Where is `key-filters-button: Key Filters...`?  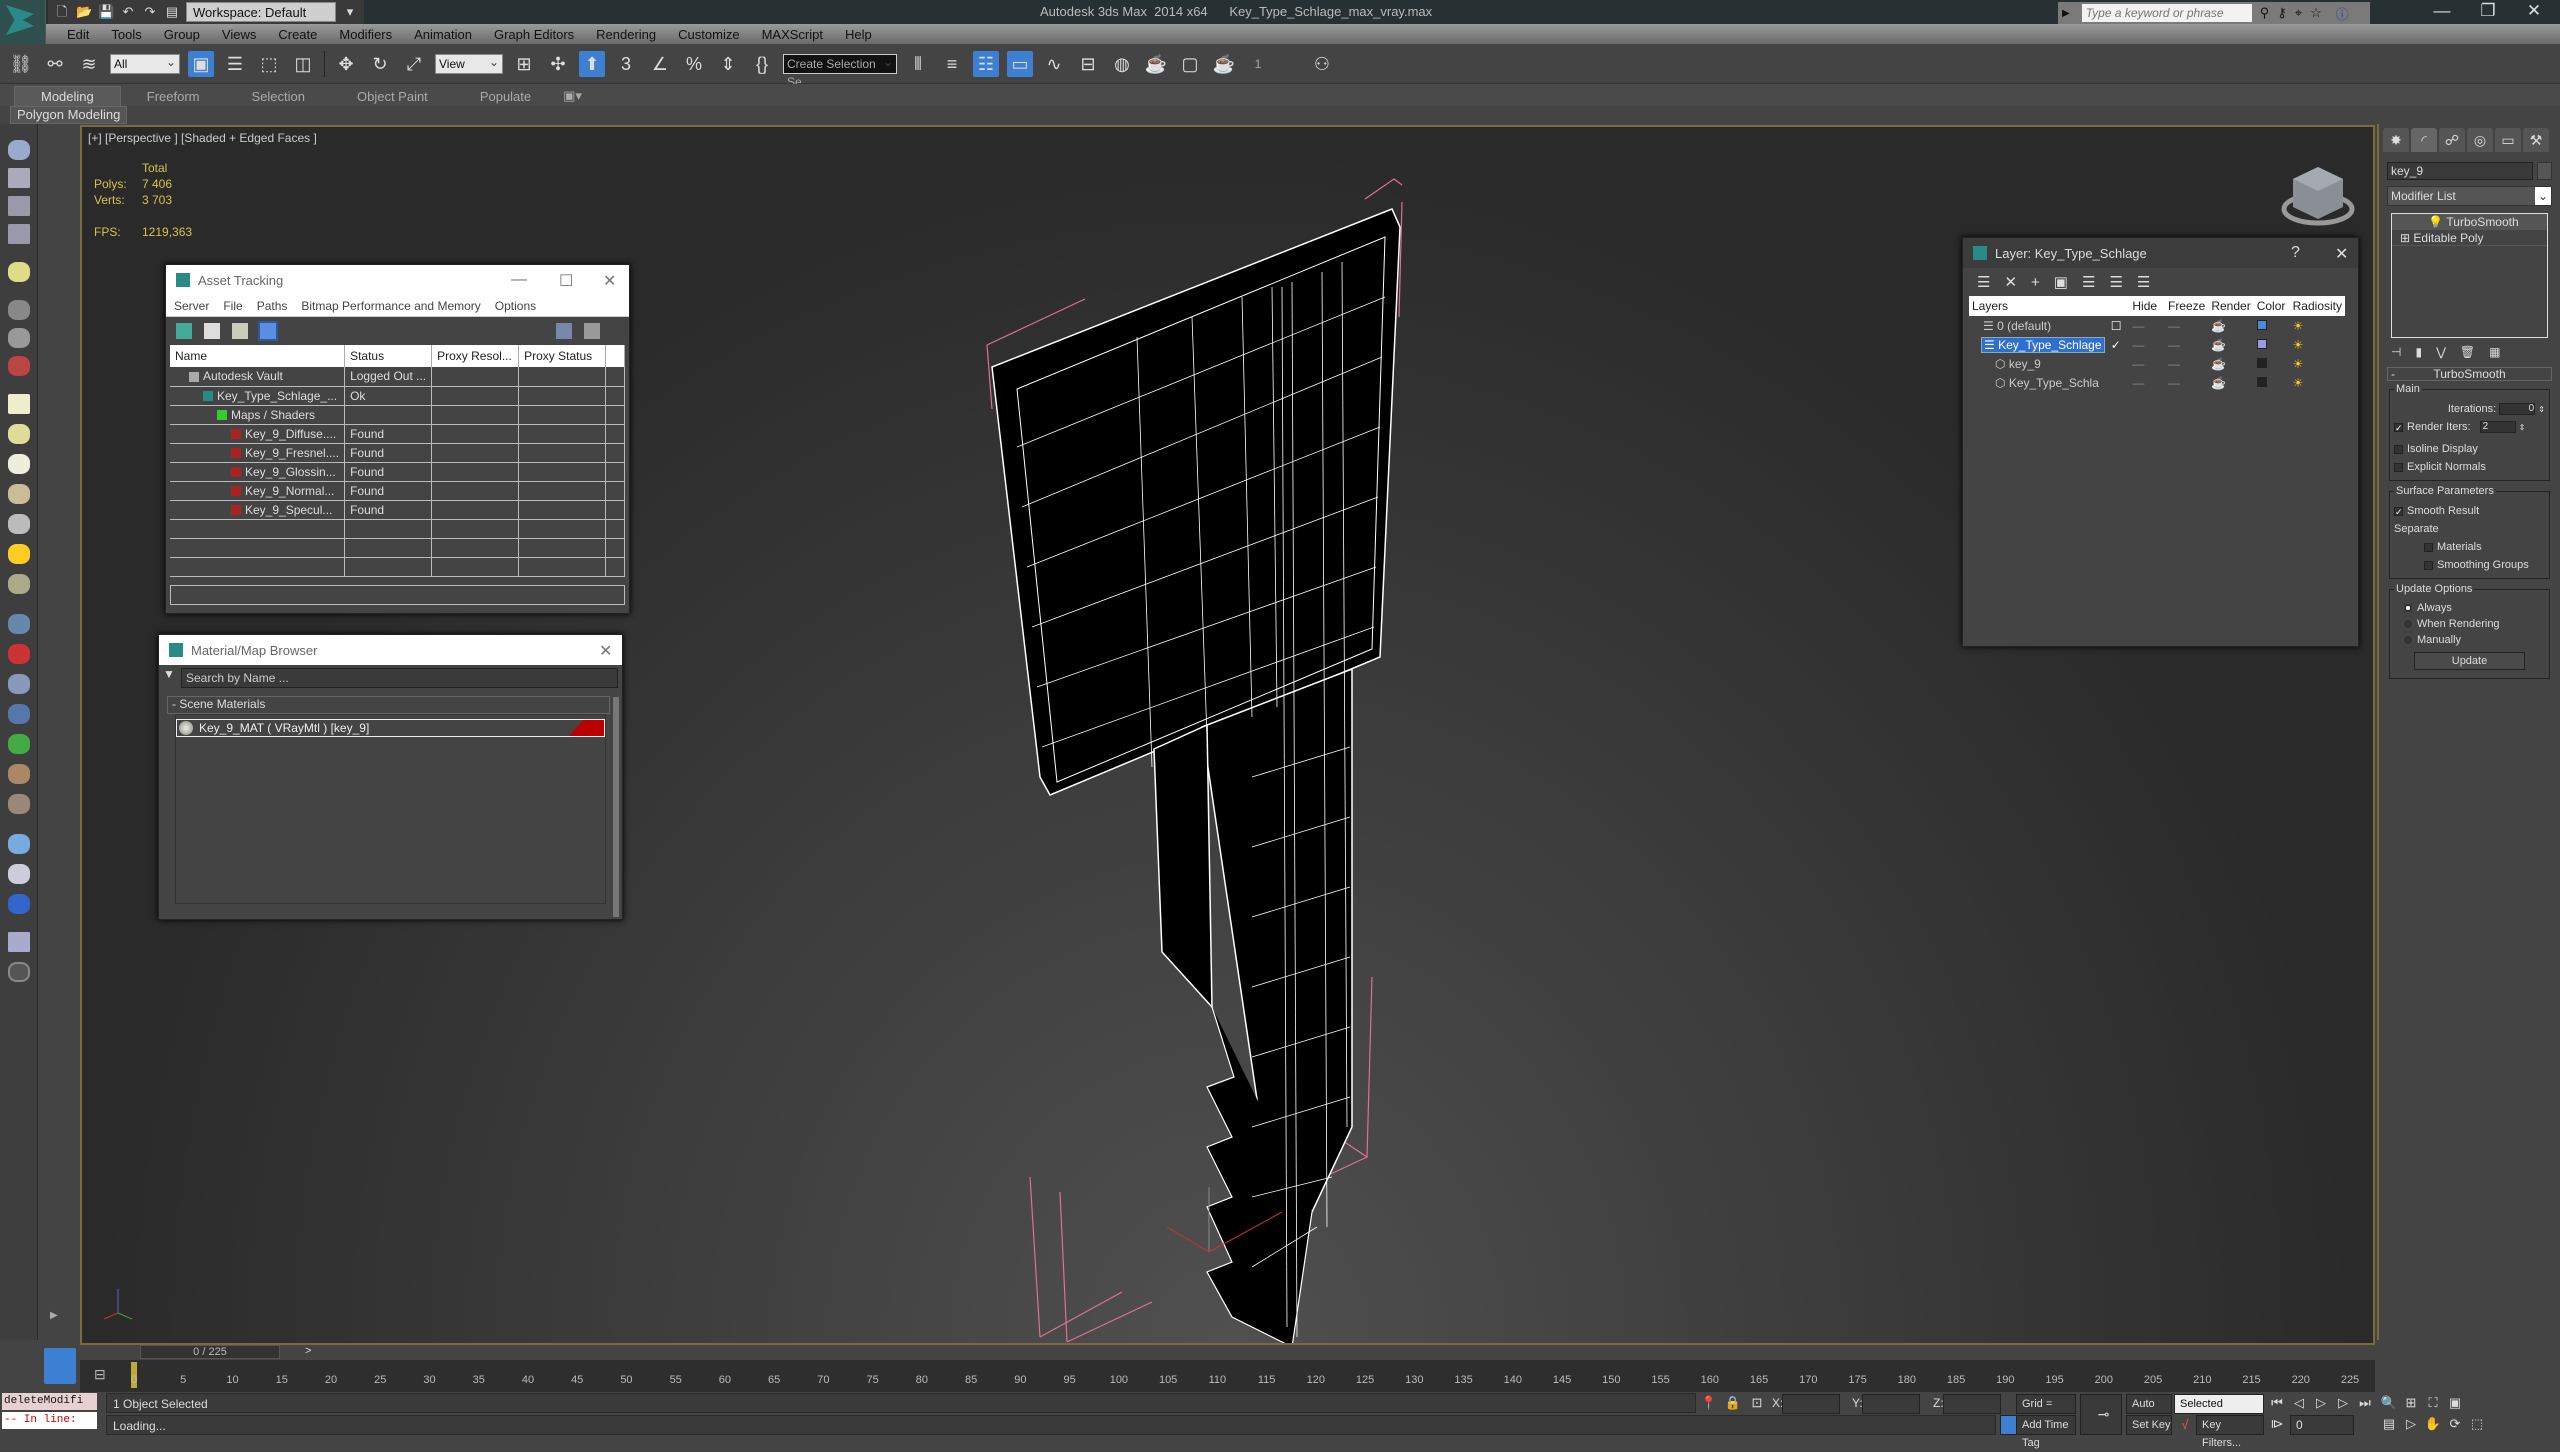 key-filters-button: Key Filters... is located at coordinates (2230, 1432).